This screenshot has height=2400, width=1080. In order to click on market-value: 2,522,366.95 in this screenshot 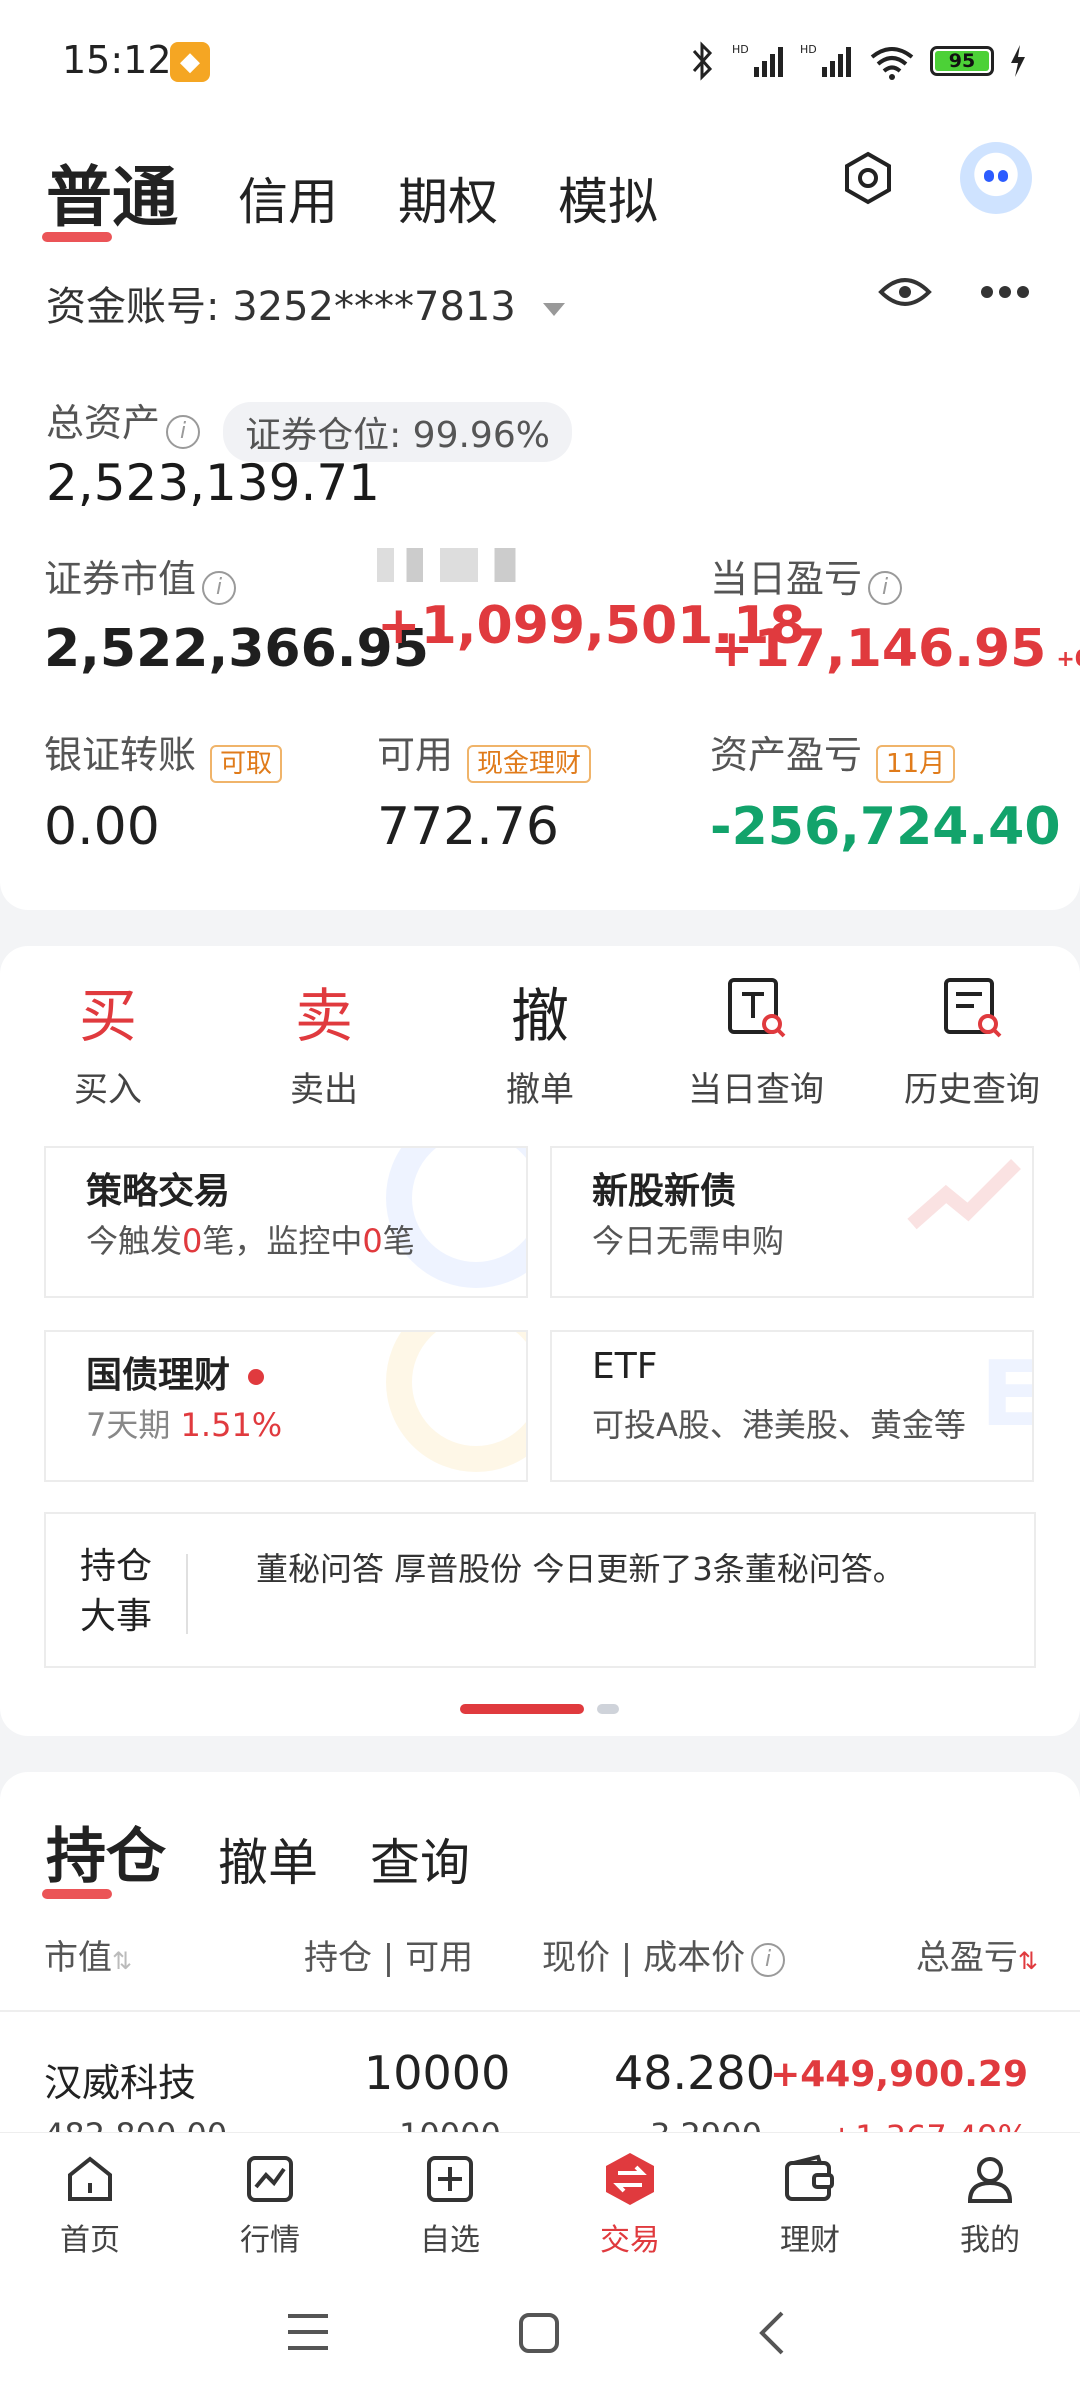, I will do `click(236, 648)`.